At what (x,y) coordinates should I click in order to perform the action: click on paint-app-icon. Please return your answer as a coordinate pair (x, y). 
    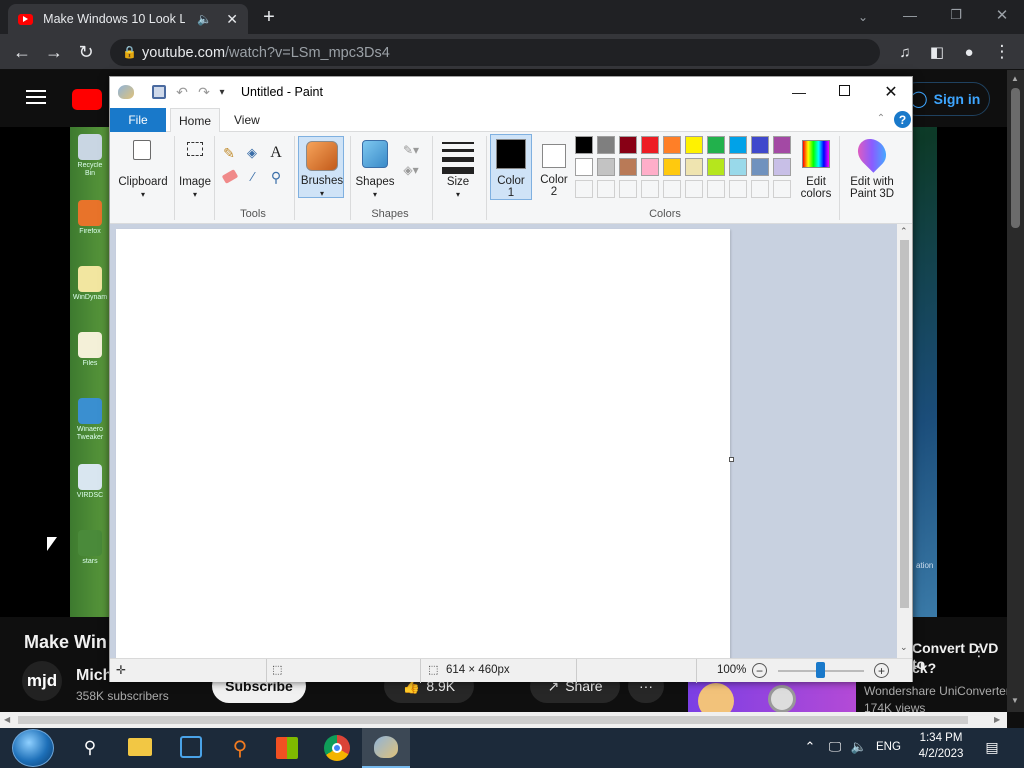
    Looking at the image, I should click on (126, 92).